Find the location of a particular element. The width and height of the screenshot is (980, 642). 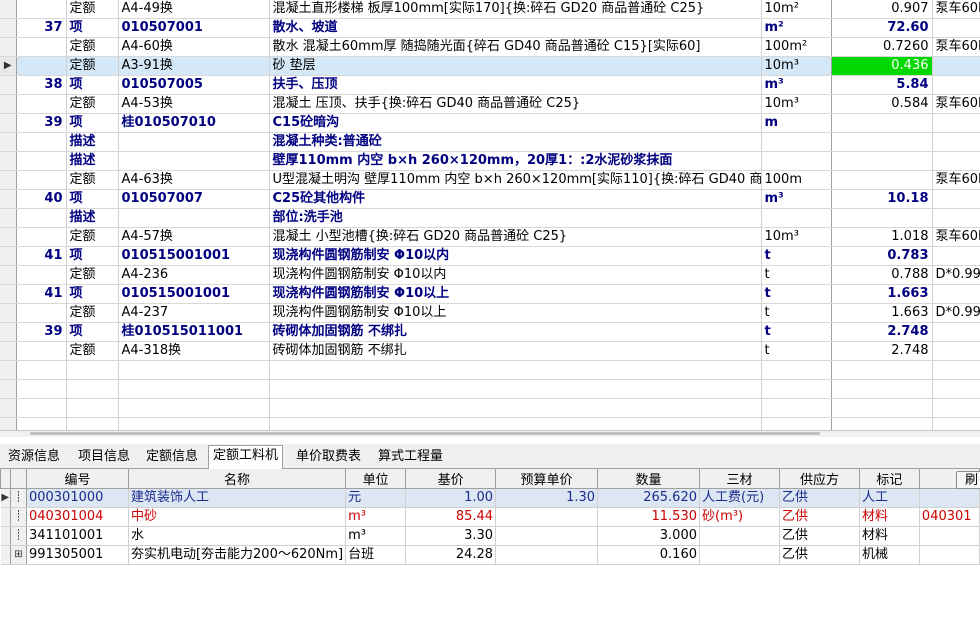

row-name: C15砼暗沟 is located at coordinates (515, 123).